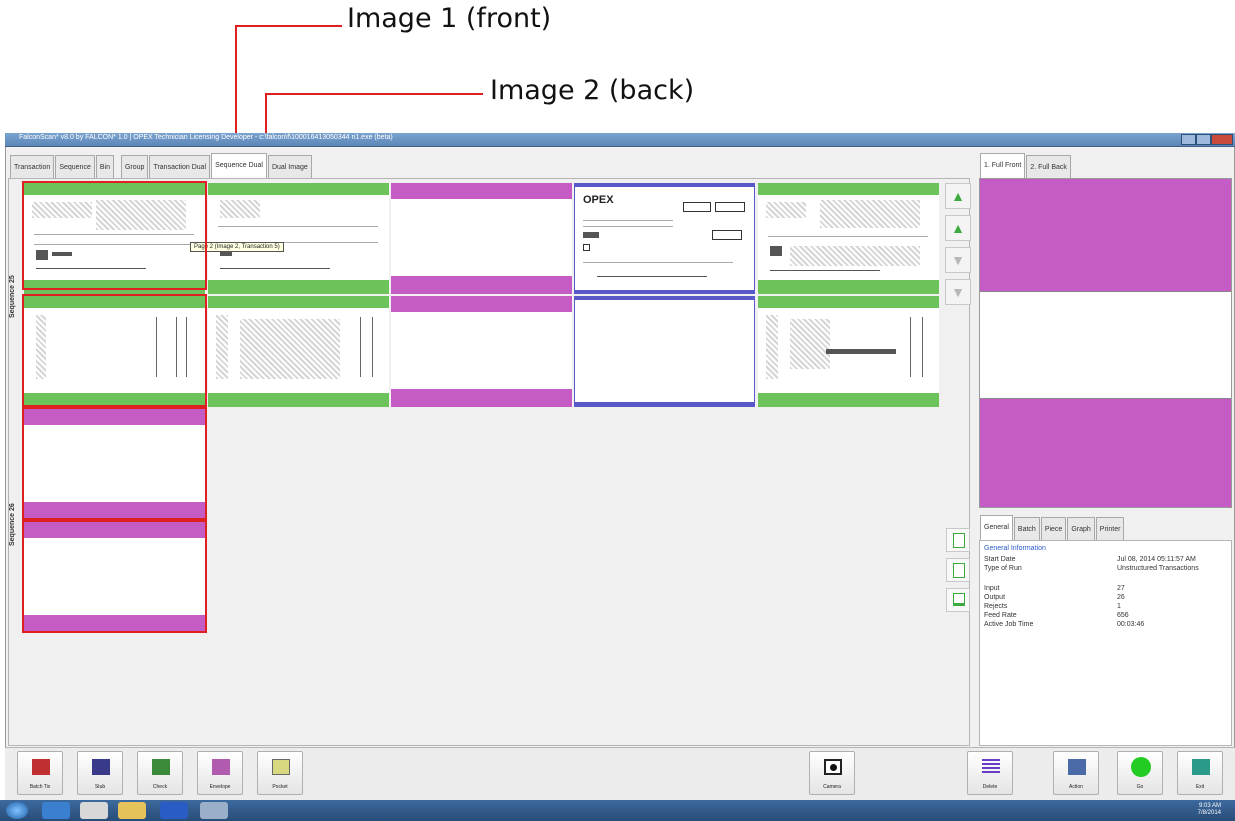 Image resolution: width=1235 pixels, height=821 pixels. I want to click on preview-tabs: 1. Full Front 2. Full Back, so click(1026, 166).